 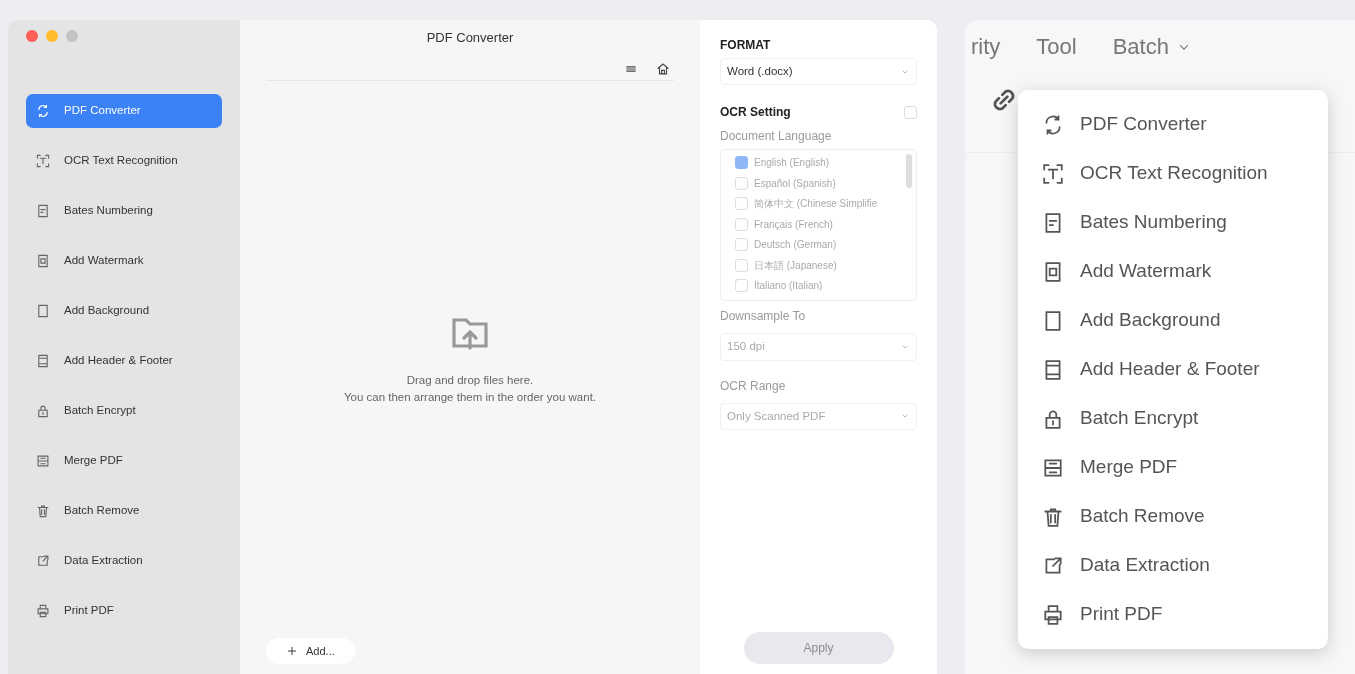 I want to click on ocr-range-label: OCR Range, so click(x=753, y=386).